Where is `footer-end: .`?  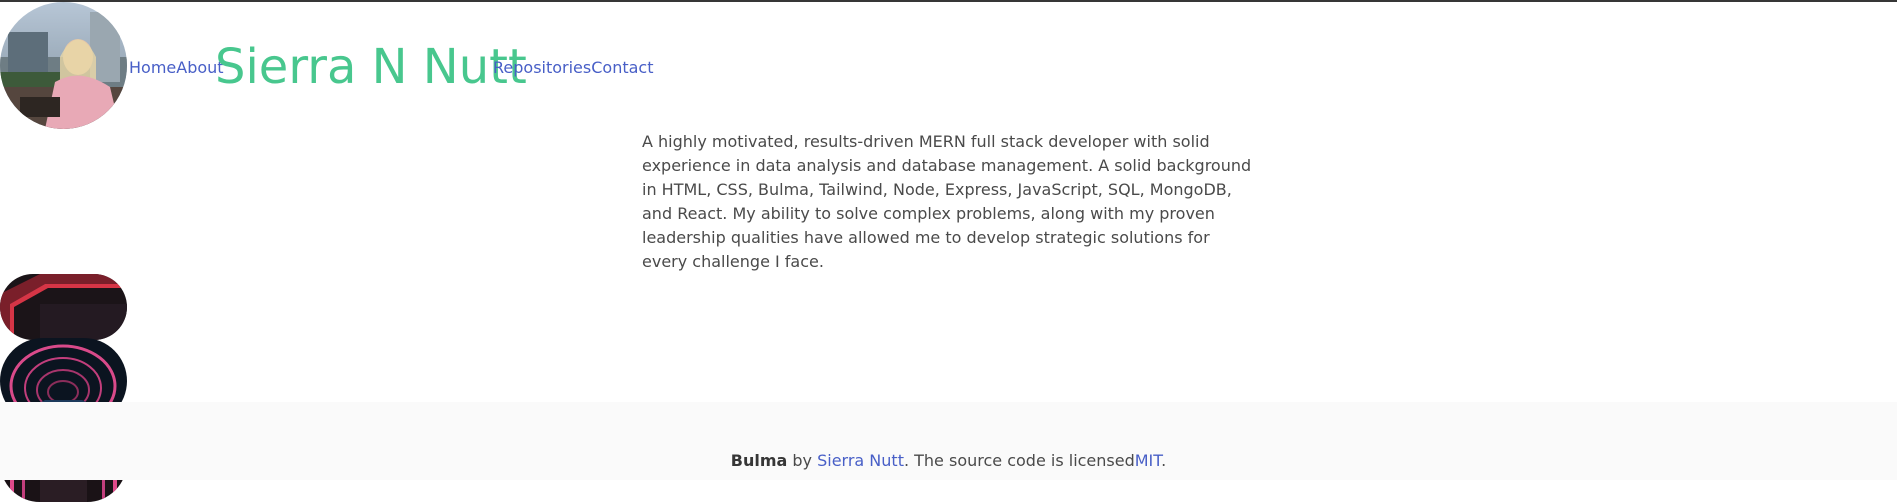 footer-end: . is located at coordinates (1164, 460).